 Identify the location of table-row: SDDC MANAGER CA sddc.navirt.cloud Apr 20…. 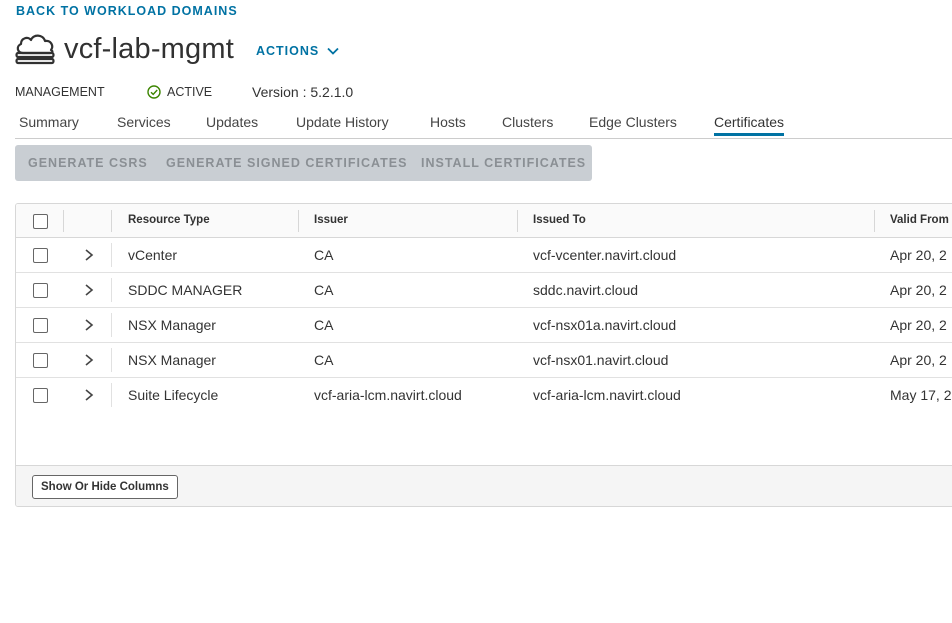
(484, 290).